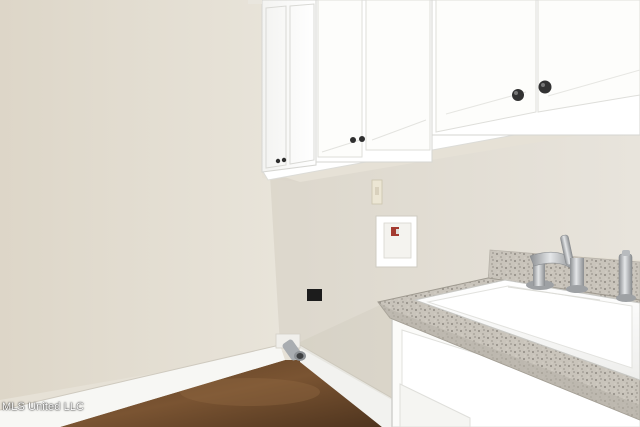 This screenshot has width=640, height=427. Describe the element at coordinates (43, 407) in the screenshot. I see `mls-watermark: MLS United LLC` at that location.